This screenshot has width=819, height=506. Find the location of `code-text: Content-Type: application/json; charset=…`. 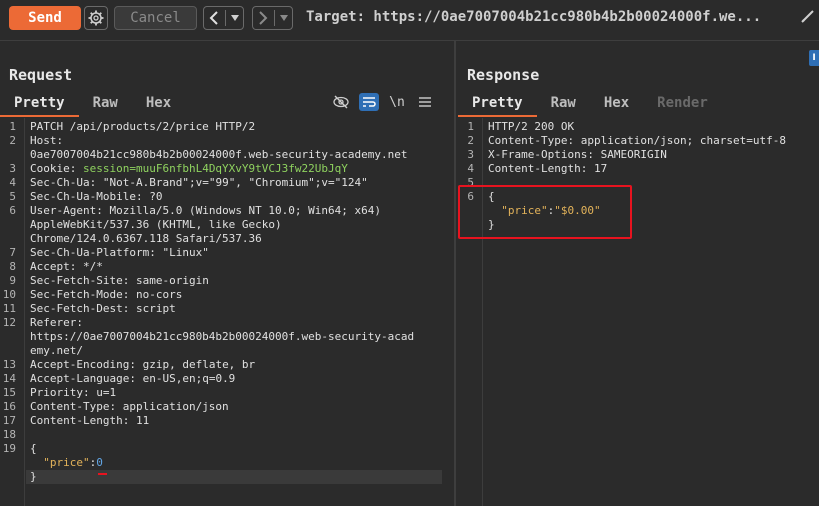

code-text: Content-Type: application/json; charset=… is located at coordinates (637, 141).